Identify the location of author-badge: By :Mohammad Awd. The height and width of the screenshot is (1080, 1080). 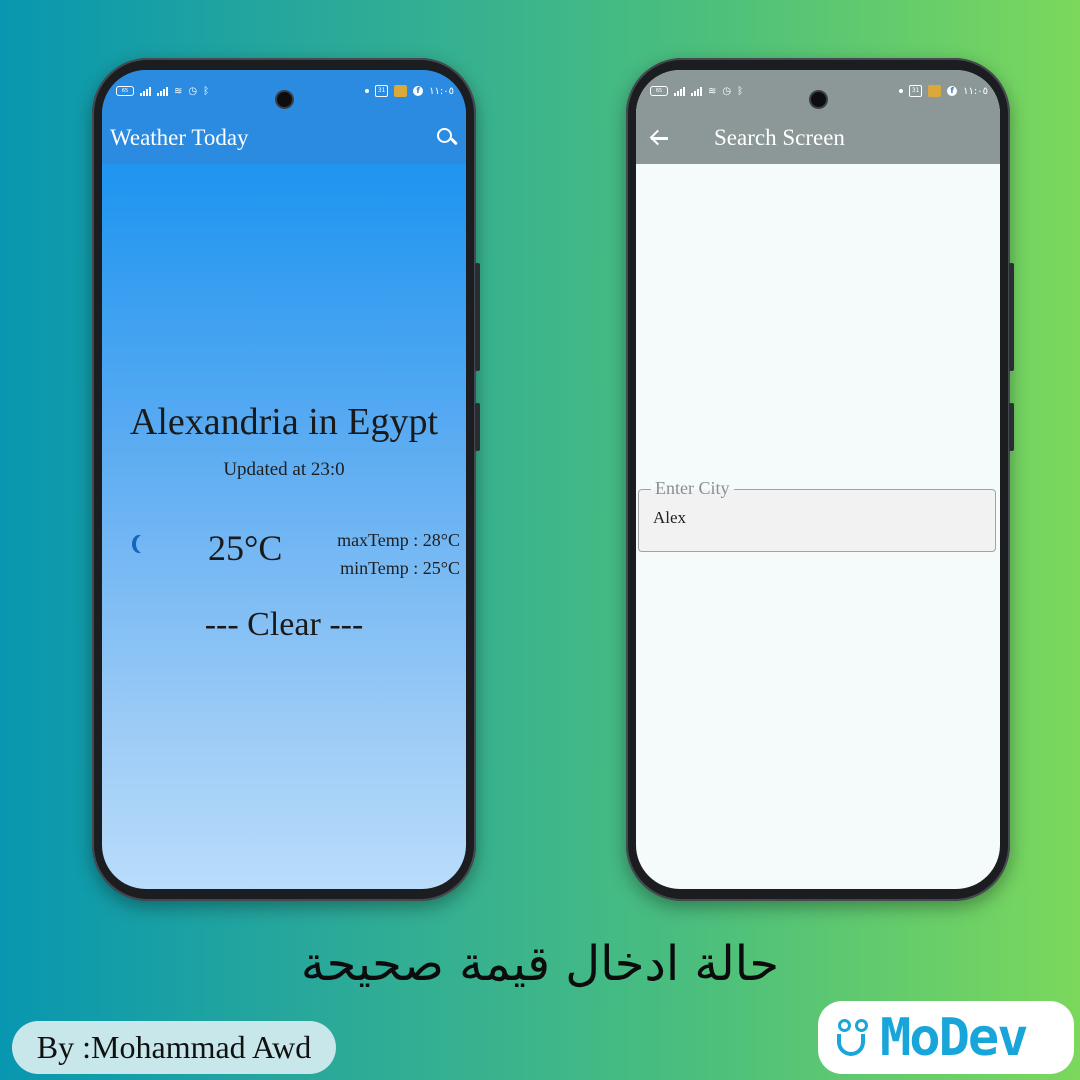
(174, 1047).